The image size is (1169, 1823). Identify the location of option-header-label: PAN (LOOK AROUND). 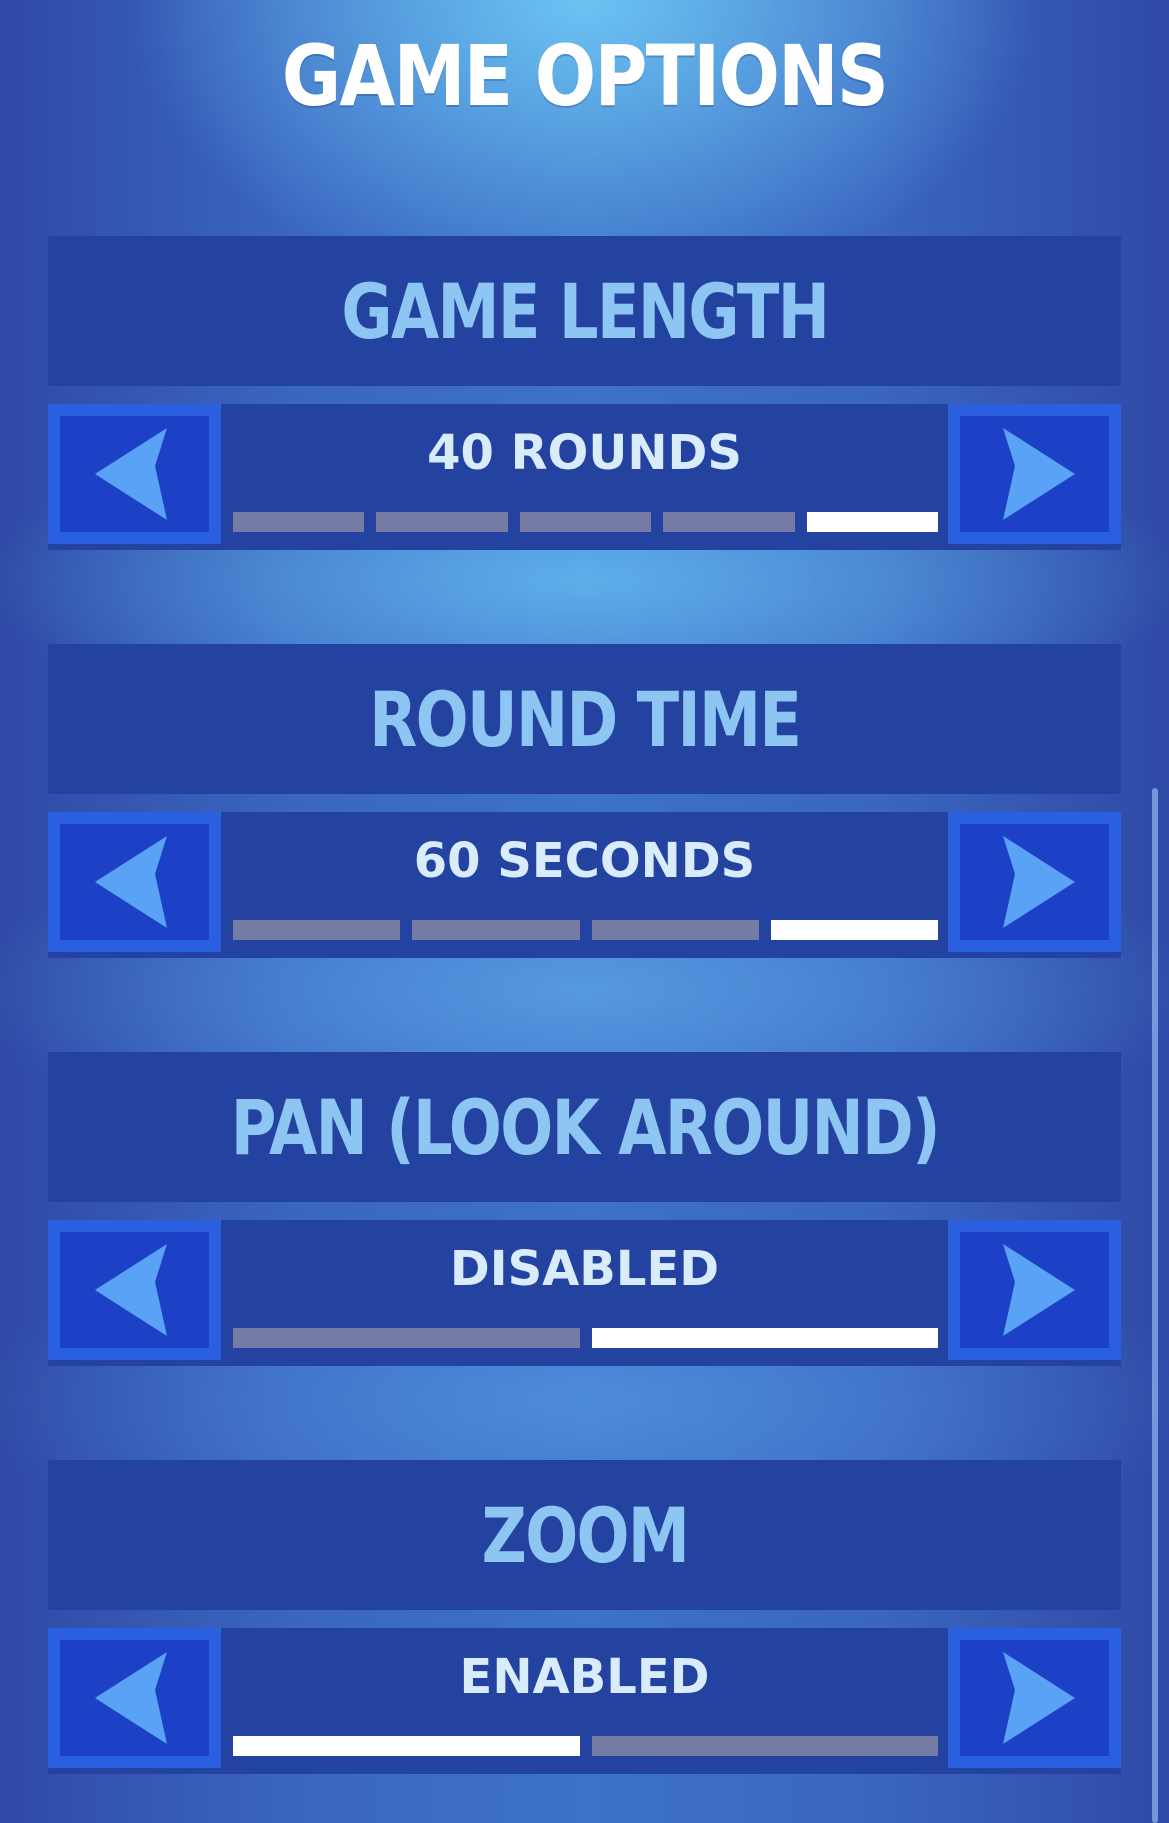
(585, 1127).